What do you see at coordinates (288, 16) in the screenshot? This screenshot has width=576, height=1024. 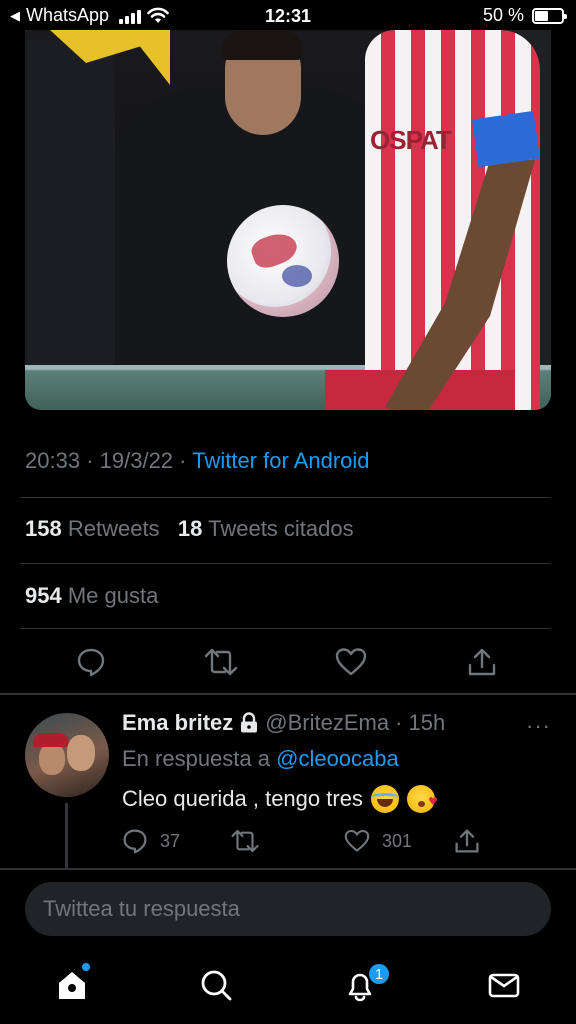 I see `status-bar: ◀ WhatsApp 12:31 50 %` at bounding box center [288, 16].